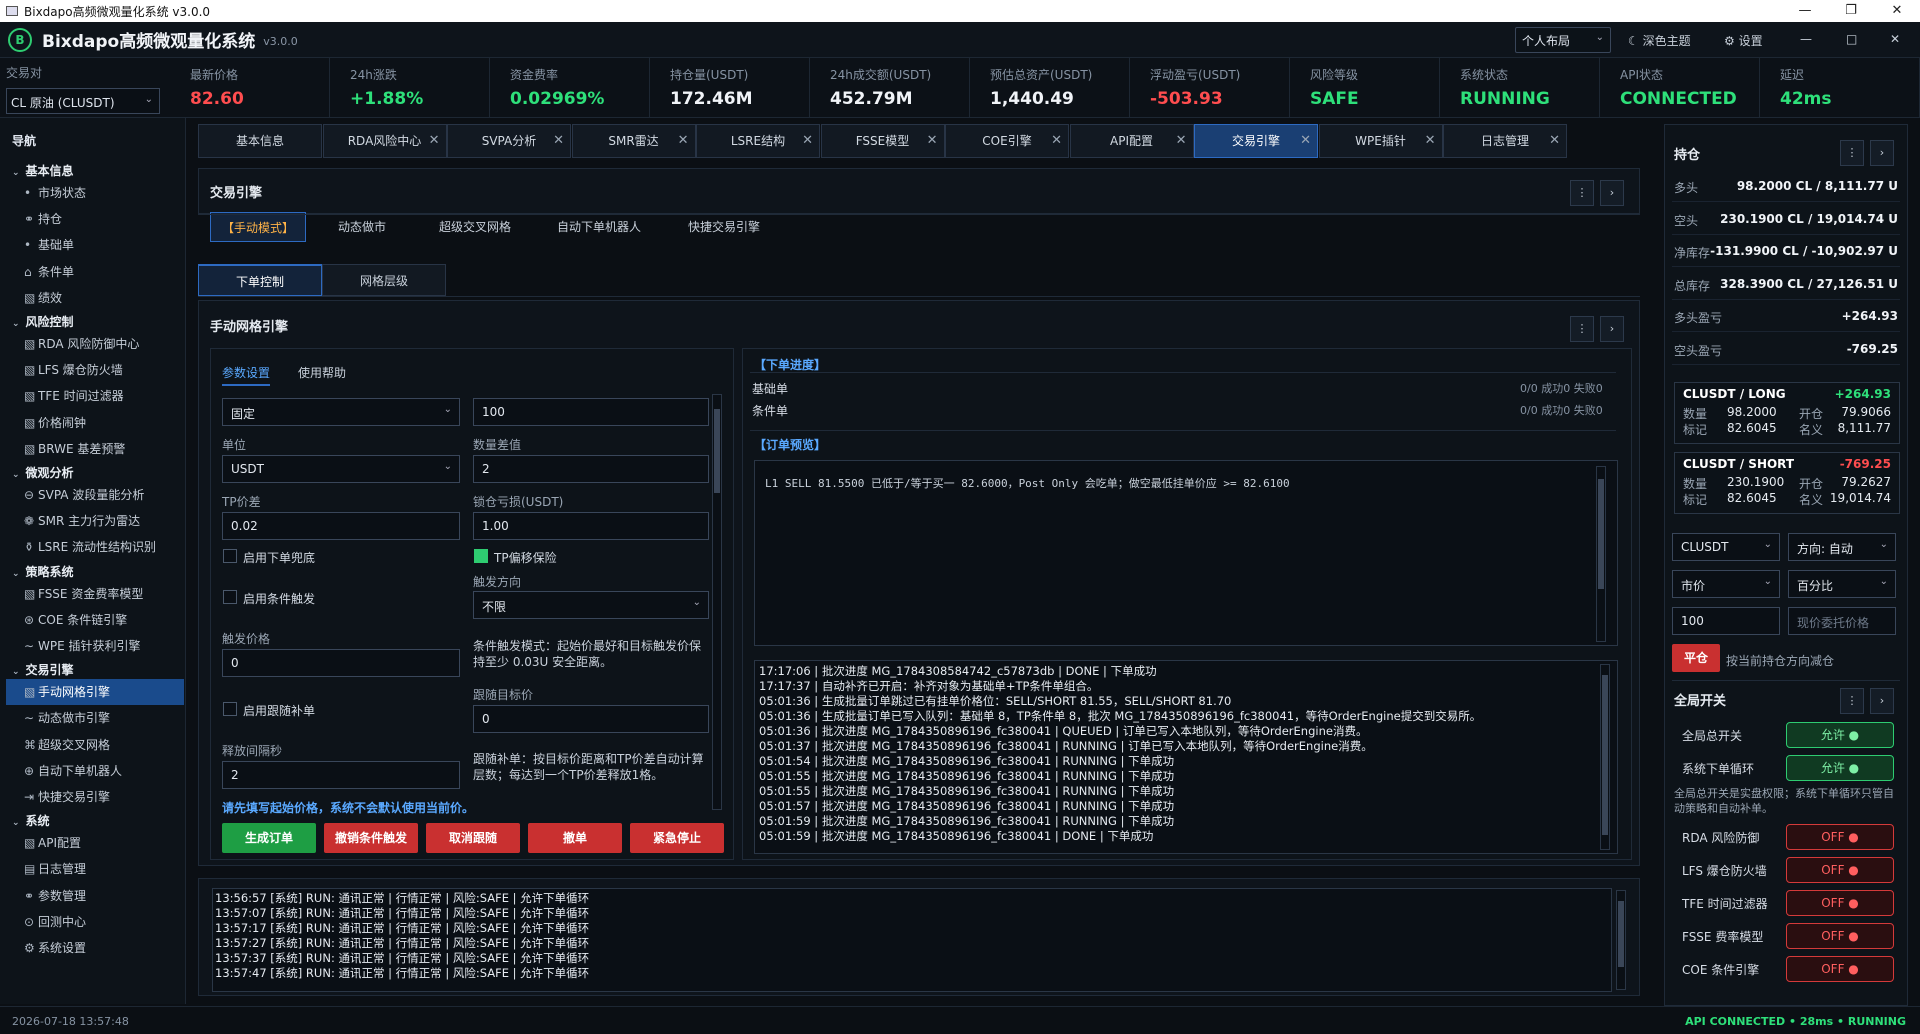 This screenshot has height=1034, width=1920. Describe the element at coordinates (1743, 40) in the screenshot. I see `settings-button: ⚙ 设置` at that location.